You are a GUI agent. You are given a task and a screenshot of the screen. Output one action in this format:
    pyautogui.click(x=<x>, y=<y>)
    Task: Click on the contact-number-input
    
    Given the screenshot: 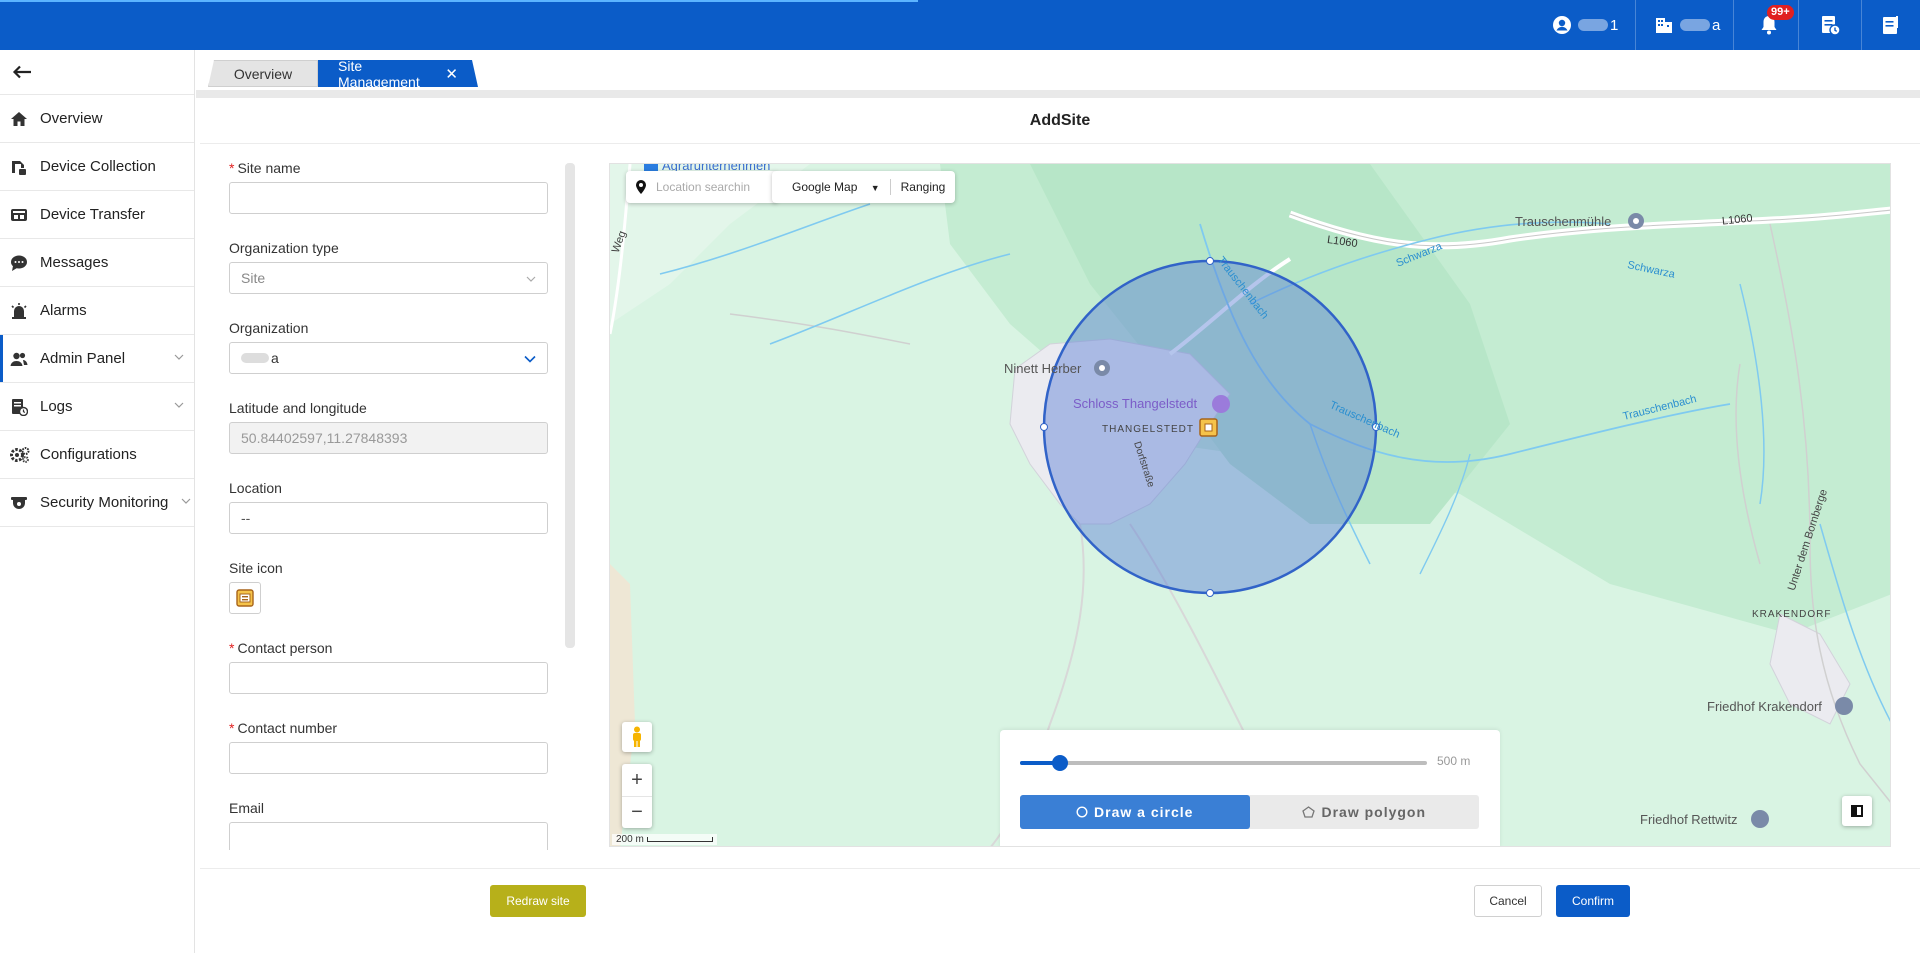 What is the action you would take?
    pyautogui.click(x=388, y=758)
    